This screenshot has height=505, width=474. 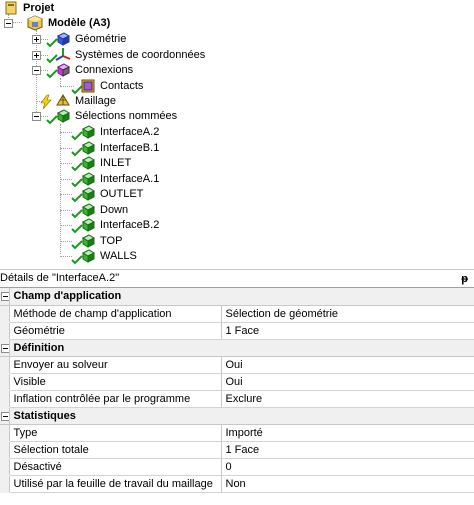 I want to click on category-row: Définition, so click(x=237, y=348).